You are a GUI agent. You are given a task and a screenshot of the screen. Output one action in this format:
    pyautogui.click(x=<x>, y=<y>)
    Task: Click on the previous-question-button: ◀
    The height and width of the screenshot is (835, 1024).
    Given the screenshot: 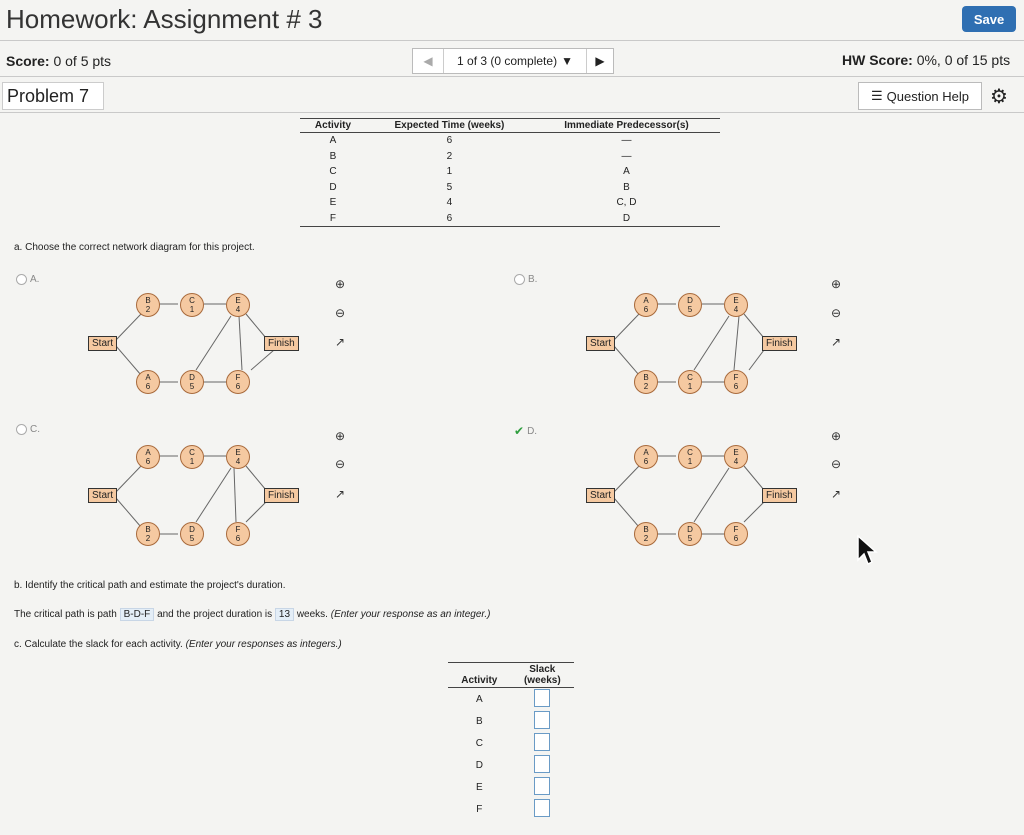 What is the action you would take?
    pyautogui.click(x=428, y=61)
    